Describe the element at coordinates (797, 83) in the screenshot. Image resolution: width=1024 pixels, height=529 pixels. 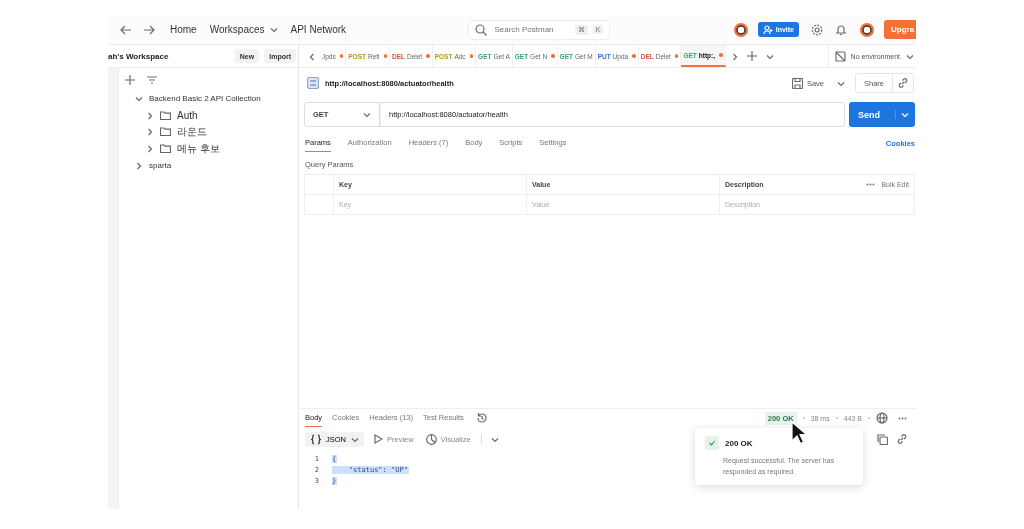
I see `save-icon` at that location.